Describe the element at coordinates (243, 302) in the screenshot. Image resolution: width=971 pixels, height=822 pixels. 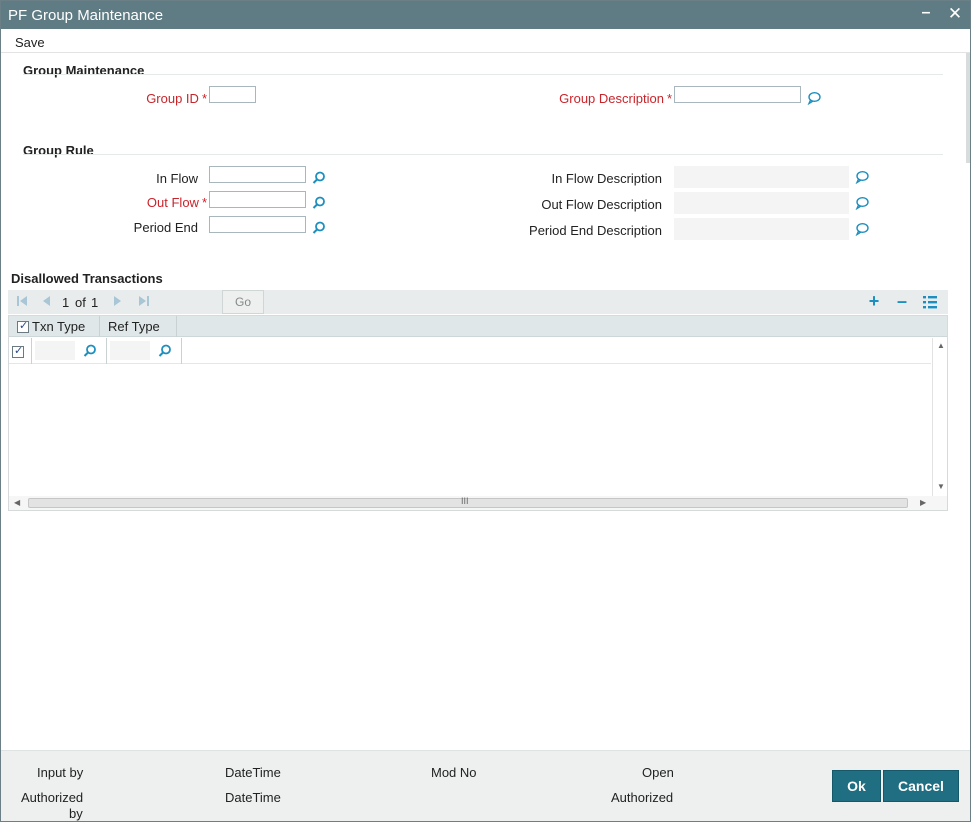
I see `go-button: Go` at that location.